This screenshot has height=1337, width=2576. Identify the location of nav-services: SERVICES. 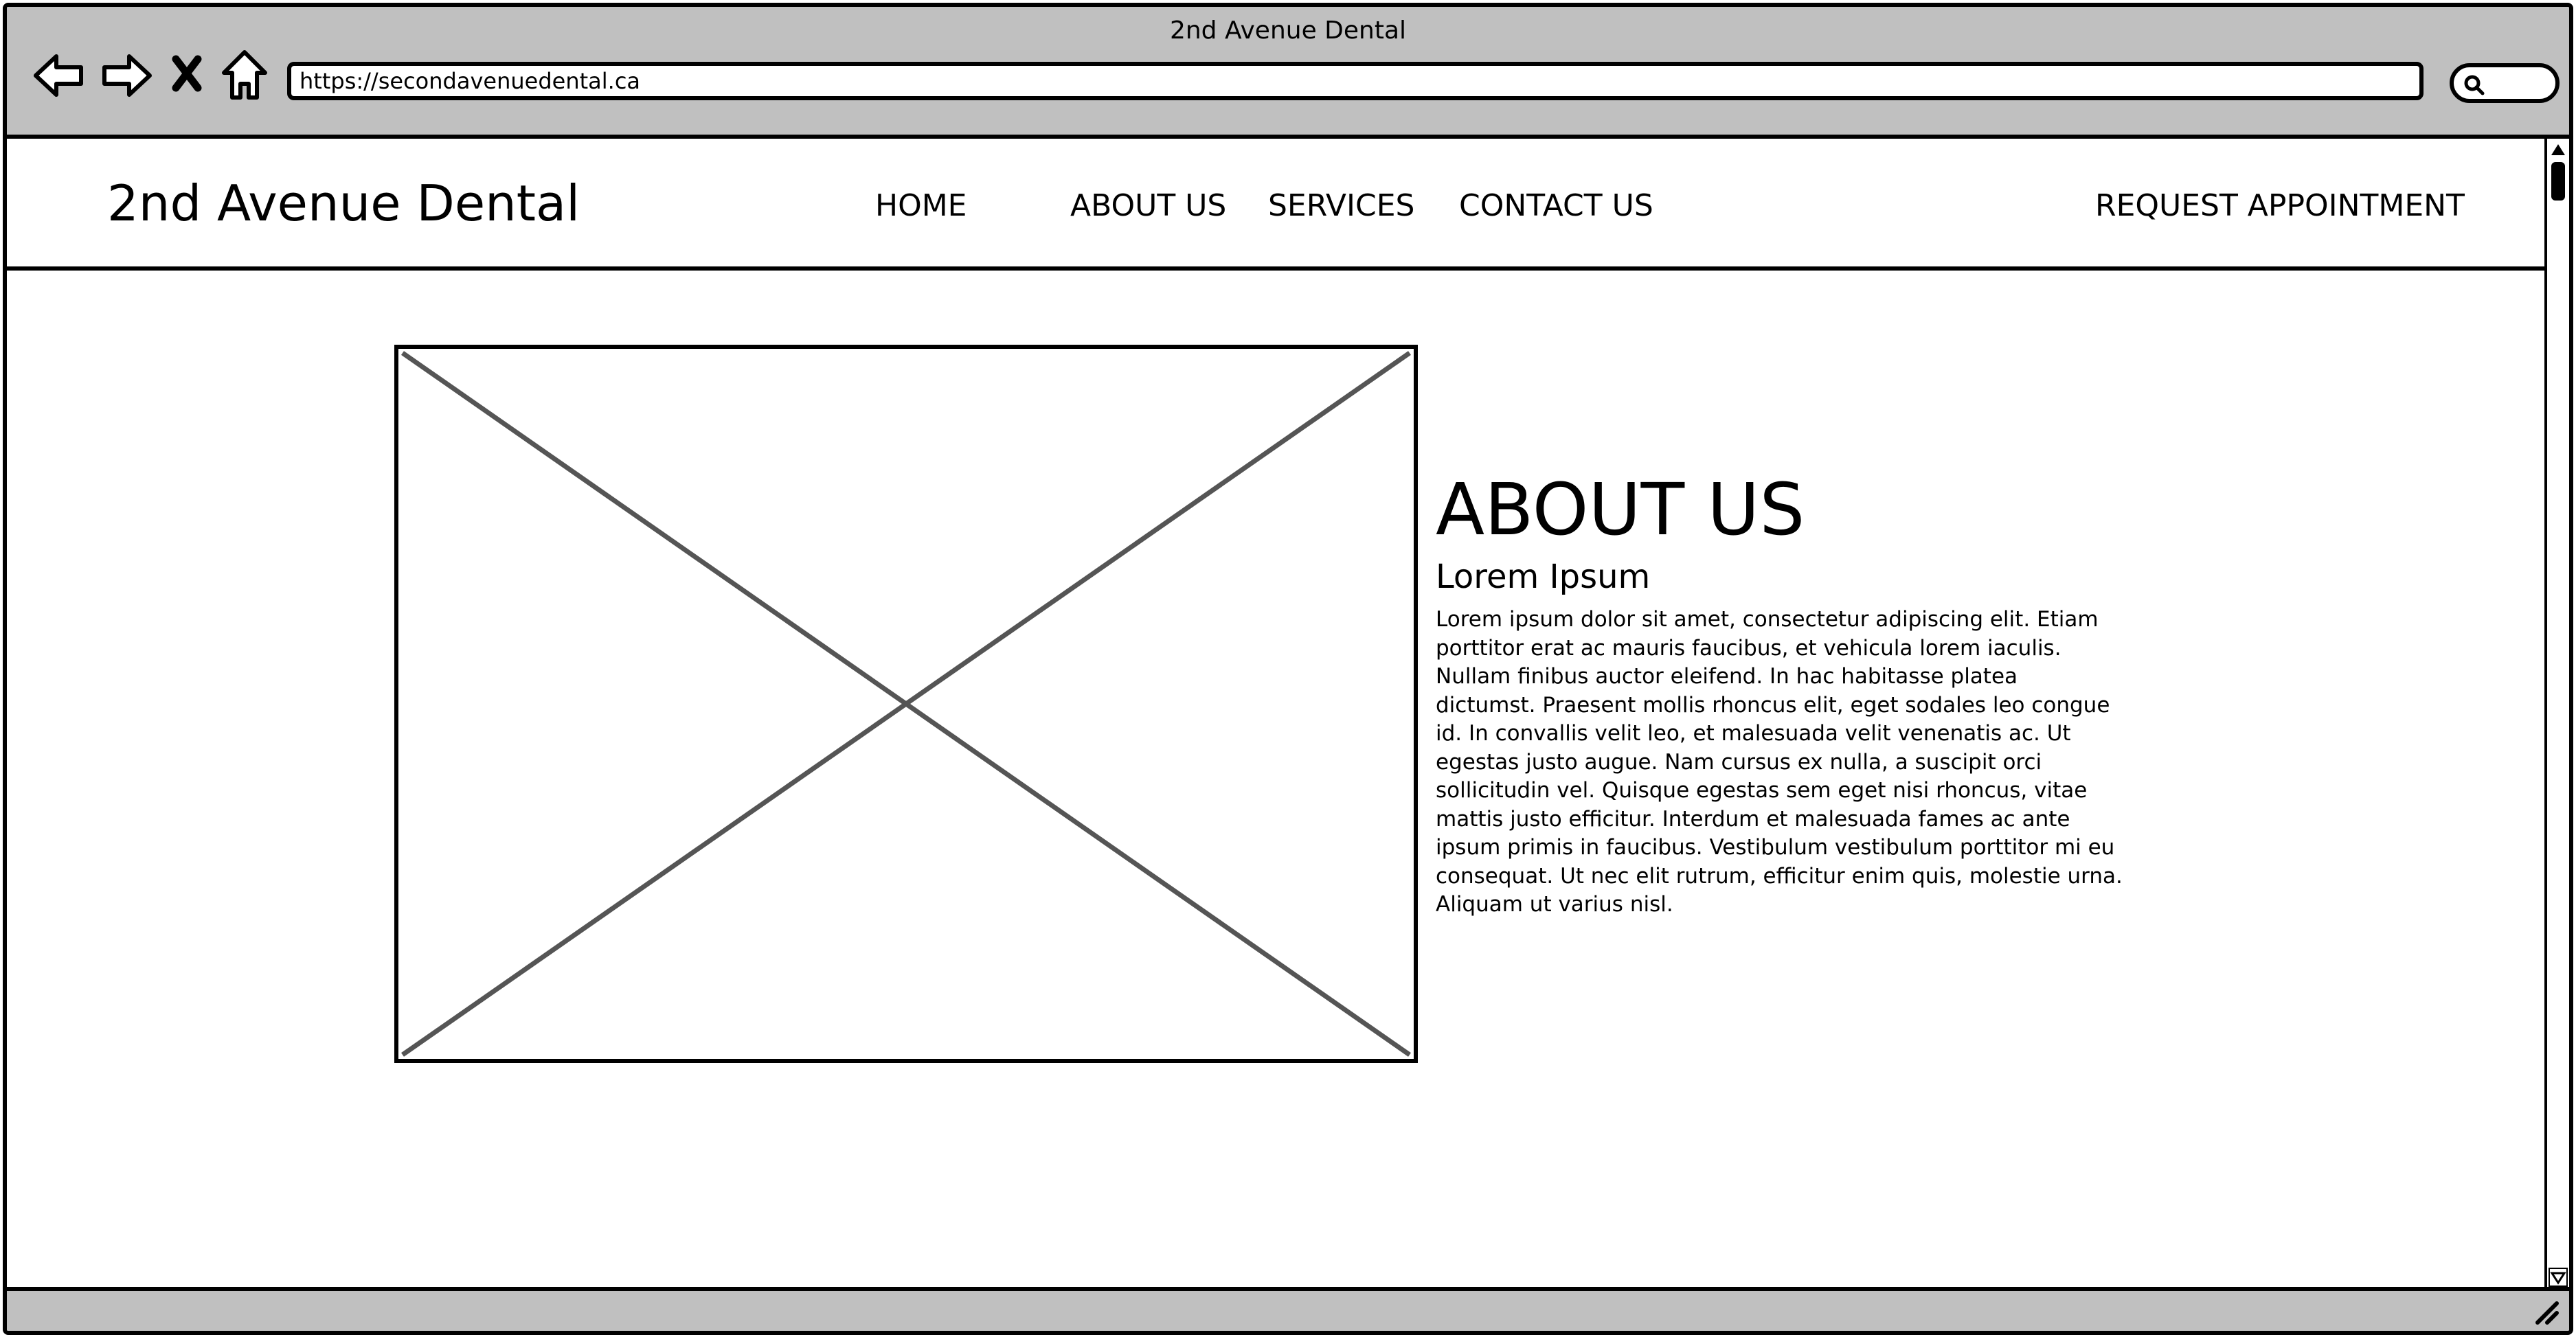
(1341, 205).